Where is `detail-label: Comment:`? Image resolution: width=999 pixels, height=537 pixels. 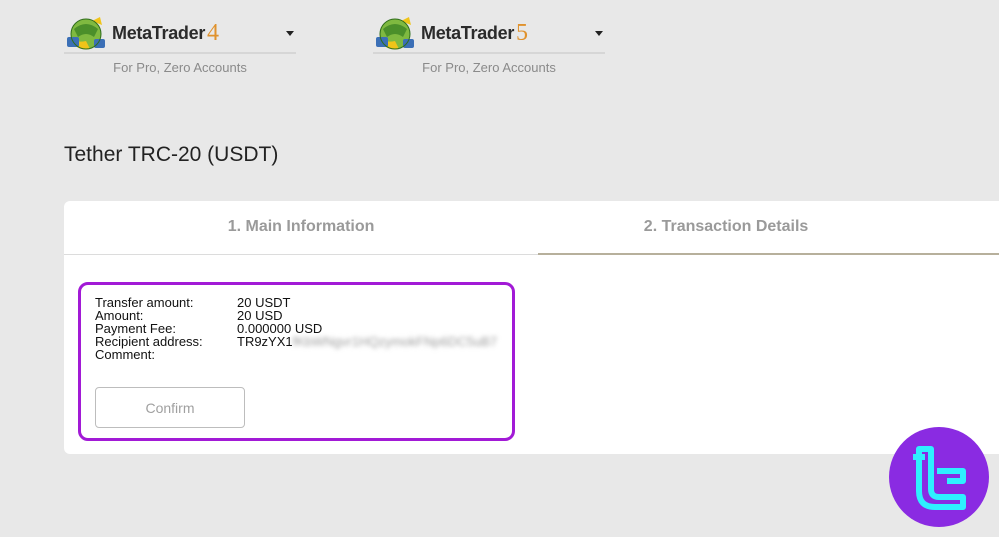 detail-label: Comment: is located at coordinates (125, 354).